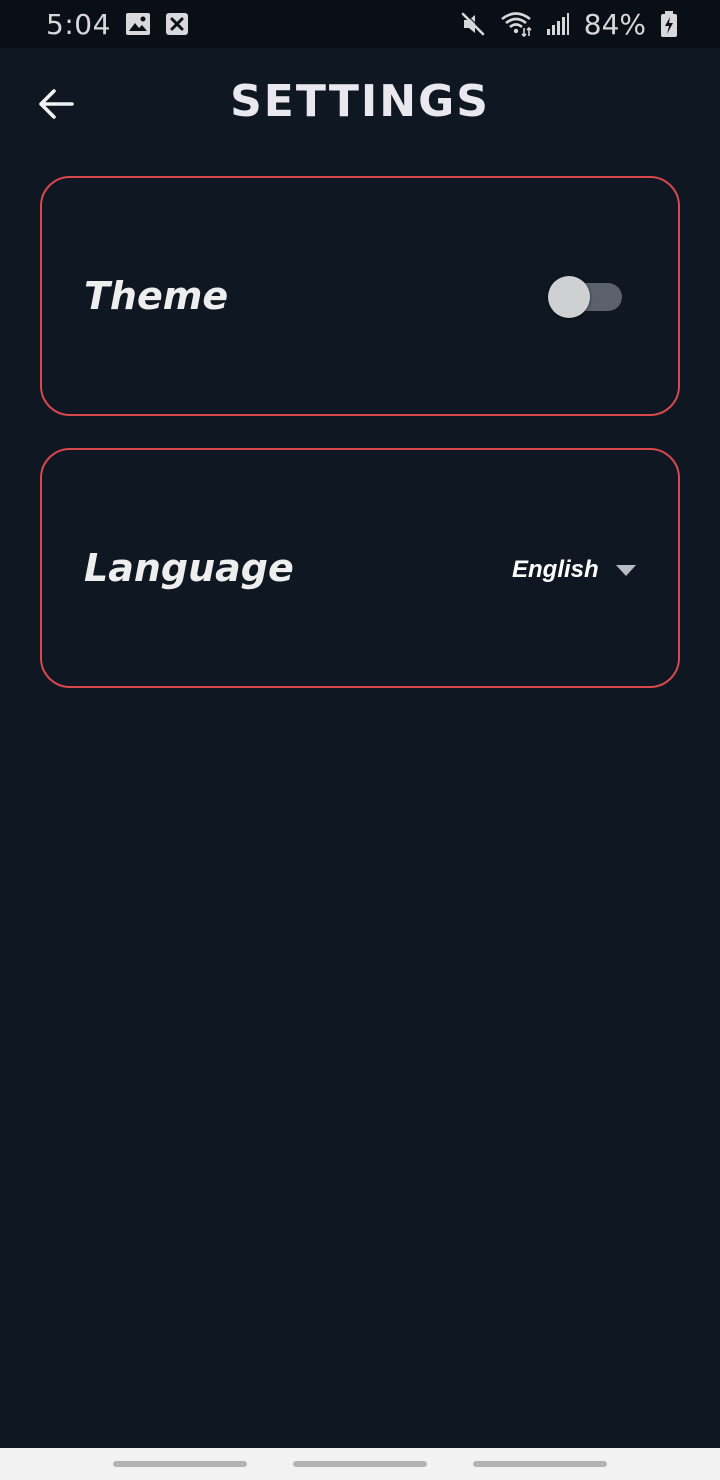  Describe the element at coordinates (360, 568) in the screenshot. I see `language-setting-card: Language English` at that location.